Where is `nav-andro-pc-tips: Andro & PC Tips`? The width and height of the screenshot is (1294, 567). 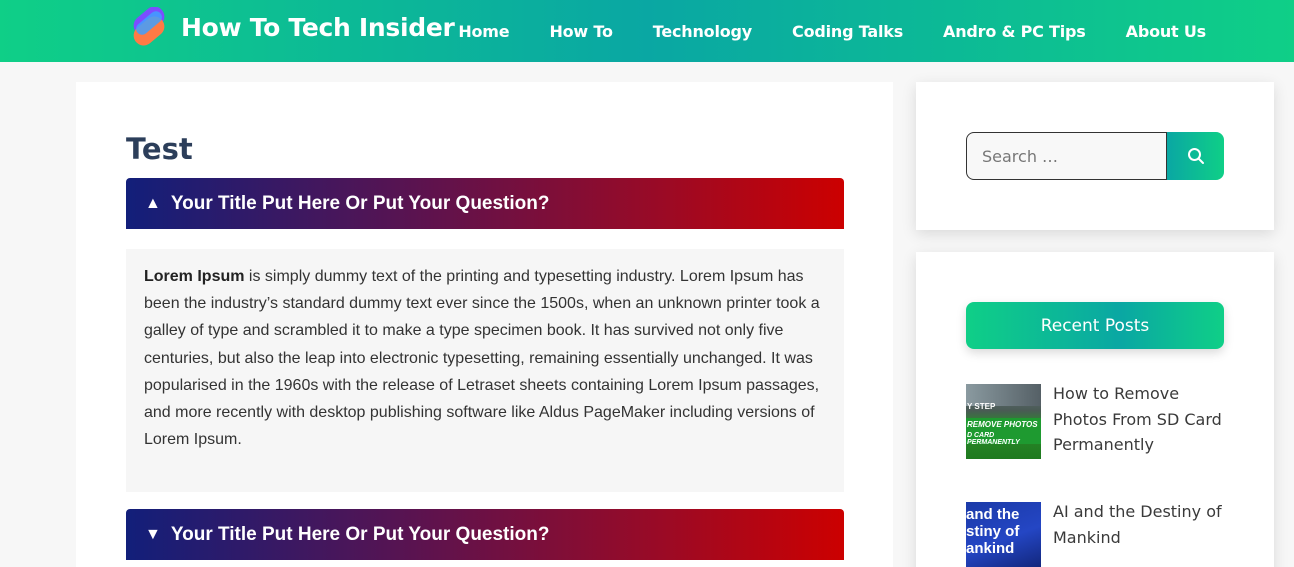 nav-andro-pc-tips: Andro & PC Tips is located at coordinates (1014, 31).